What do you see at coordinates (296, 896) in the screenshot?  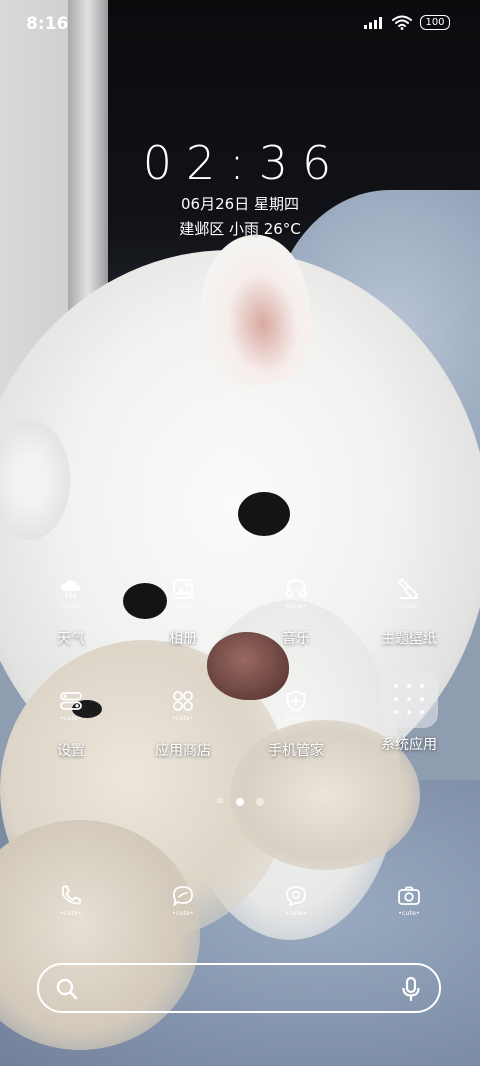 I see `browser-icon` at bounding box center [296, 896].